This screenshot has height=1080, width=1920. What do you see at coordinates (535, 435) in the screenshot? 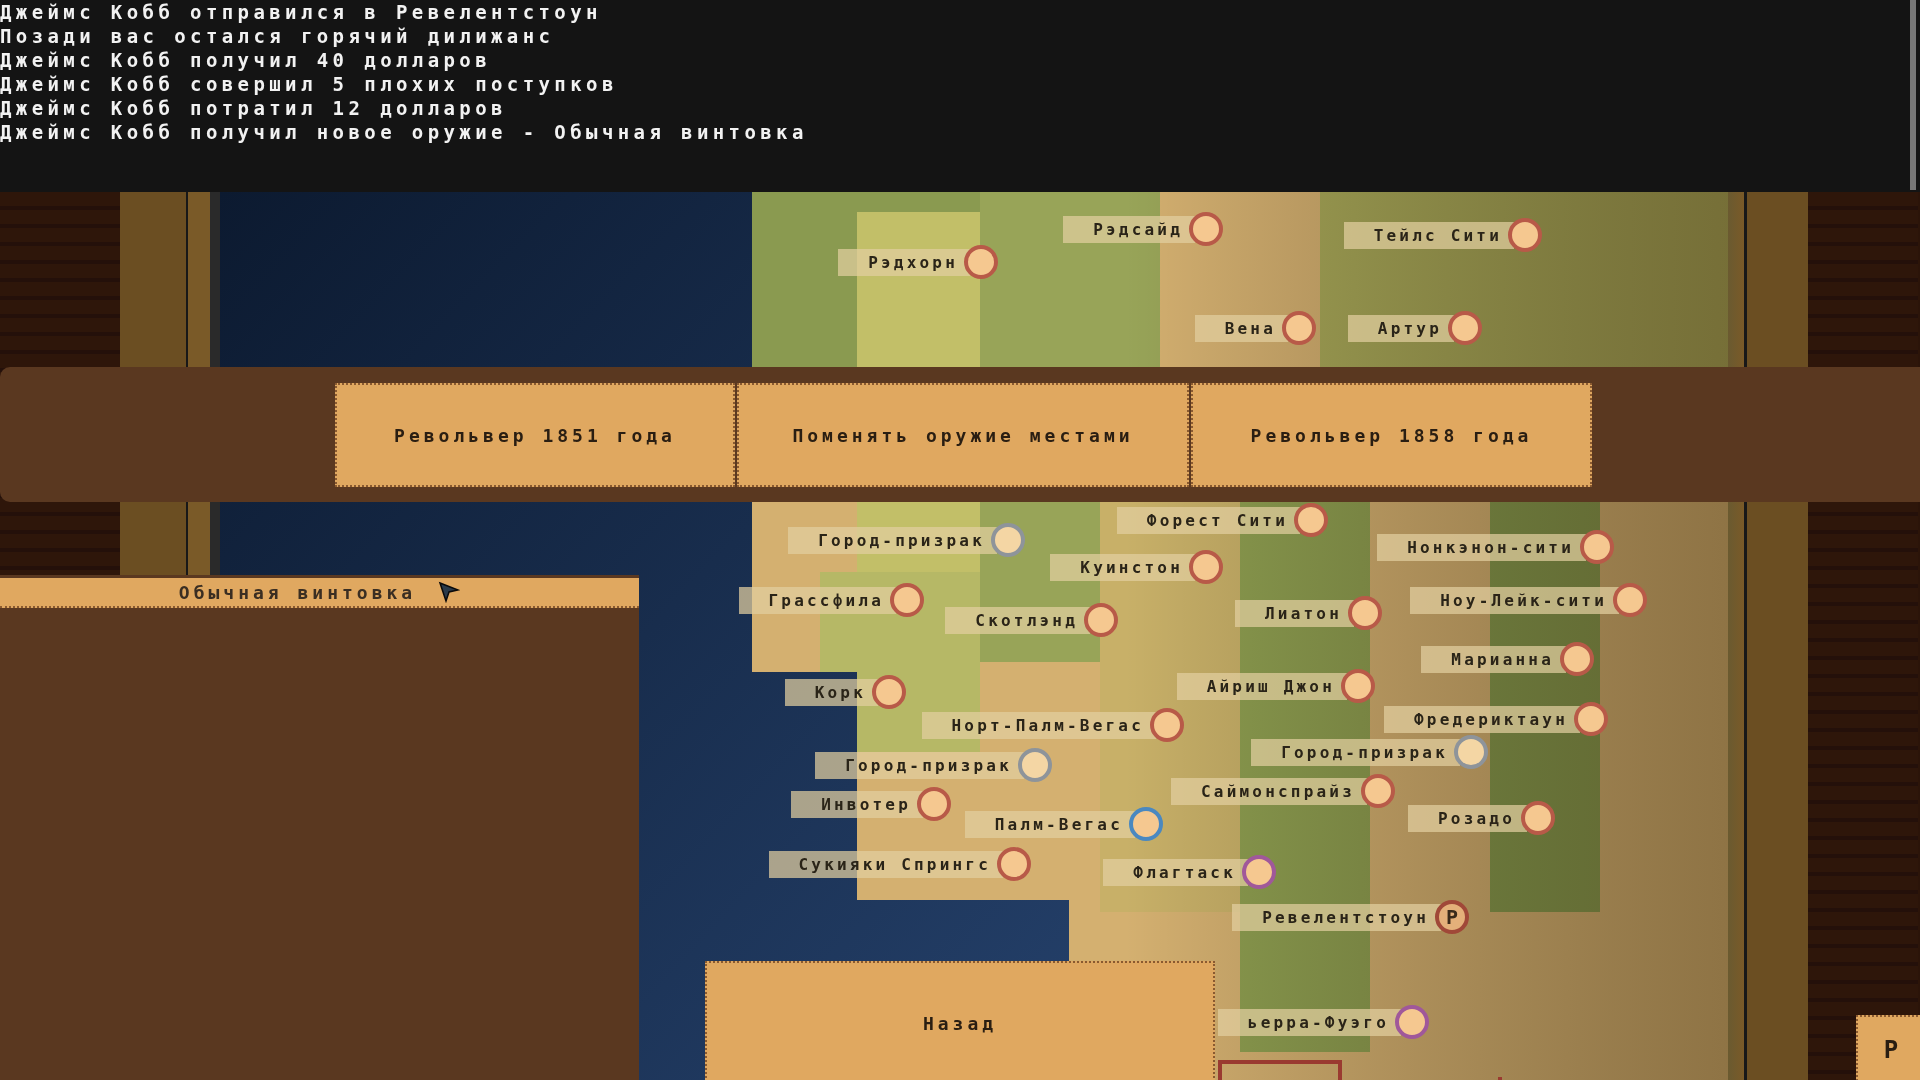
I see `weapon-button: Револьвер 1851 года` at bounding box center [535, 435].